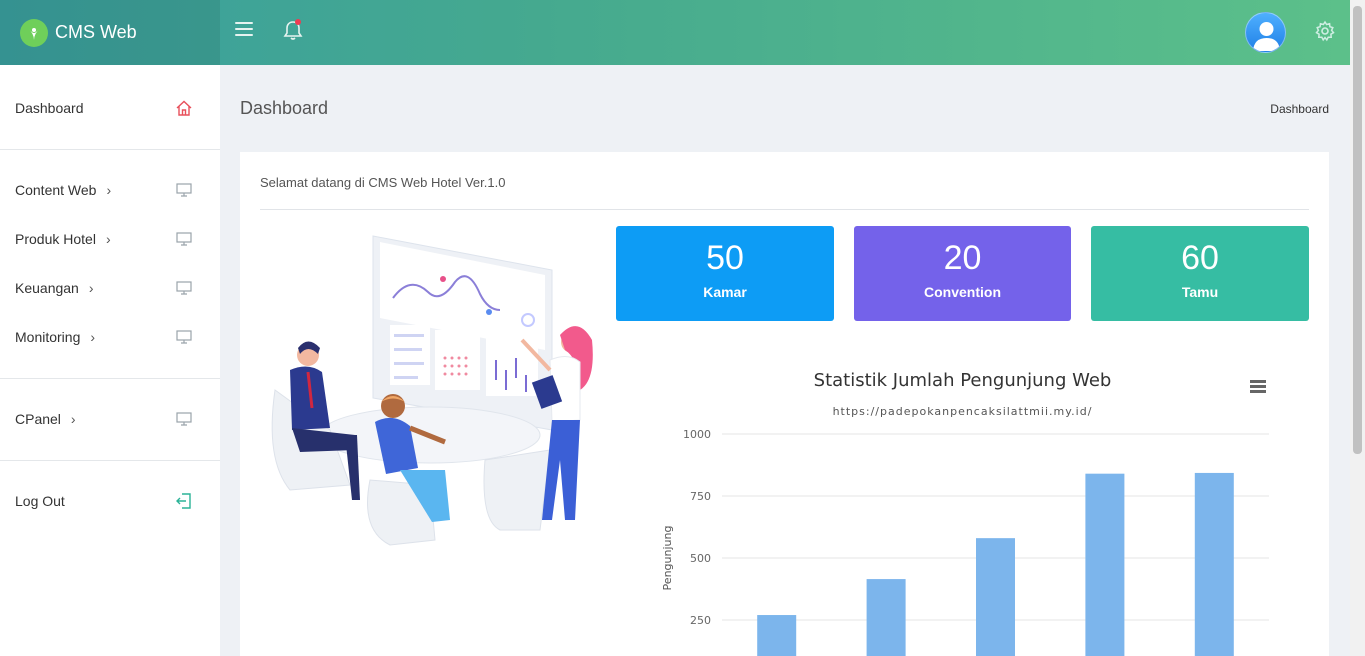  What do you see at coordinates (675, 32) in the screenshot?
I see `top-header: CMS Web` at bounding box center [675, 32].